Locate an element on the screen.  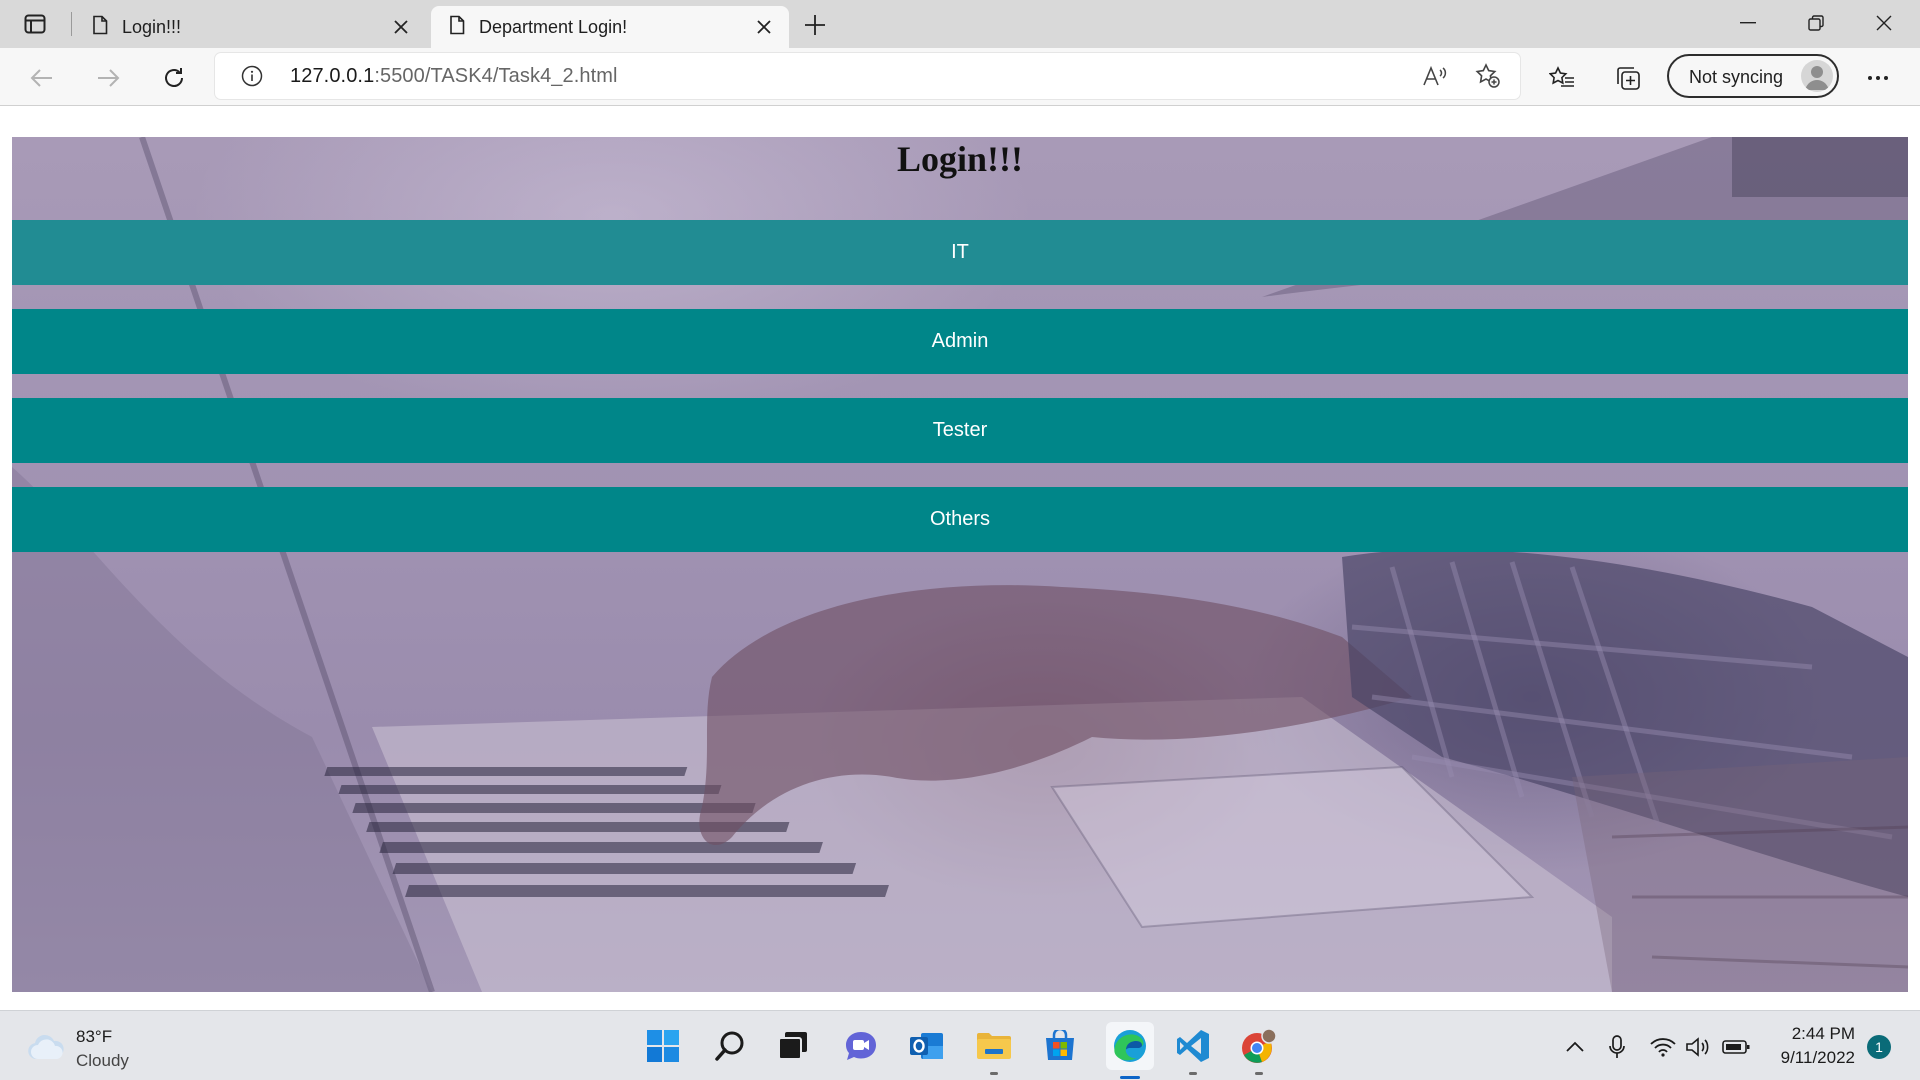
tab-separator is located at coordinates (71, 24).